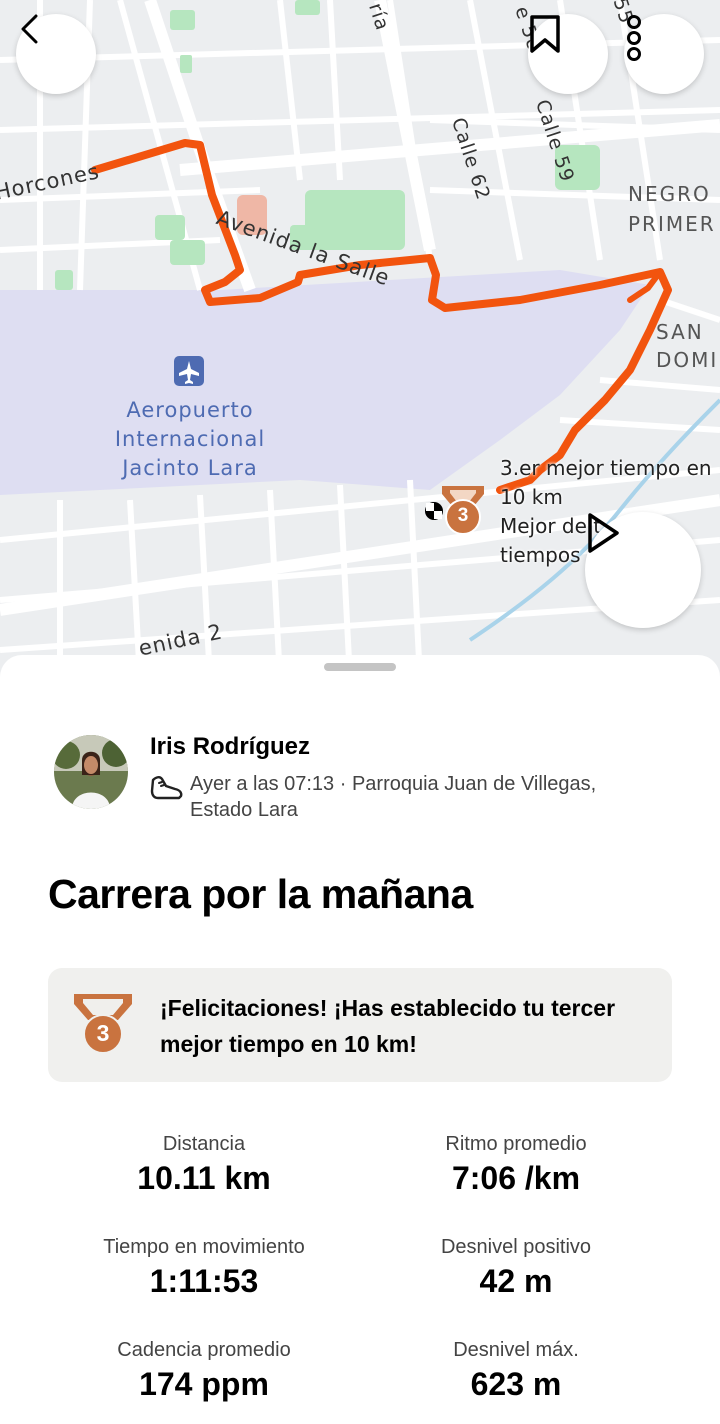 This screenshot has height=1424, width=720. What do you see at coordinates (204, 1144) in the screenshot?
I see `stat-label: Distancia` at bounding box center [204, 1144].